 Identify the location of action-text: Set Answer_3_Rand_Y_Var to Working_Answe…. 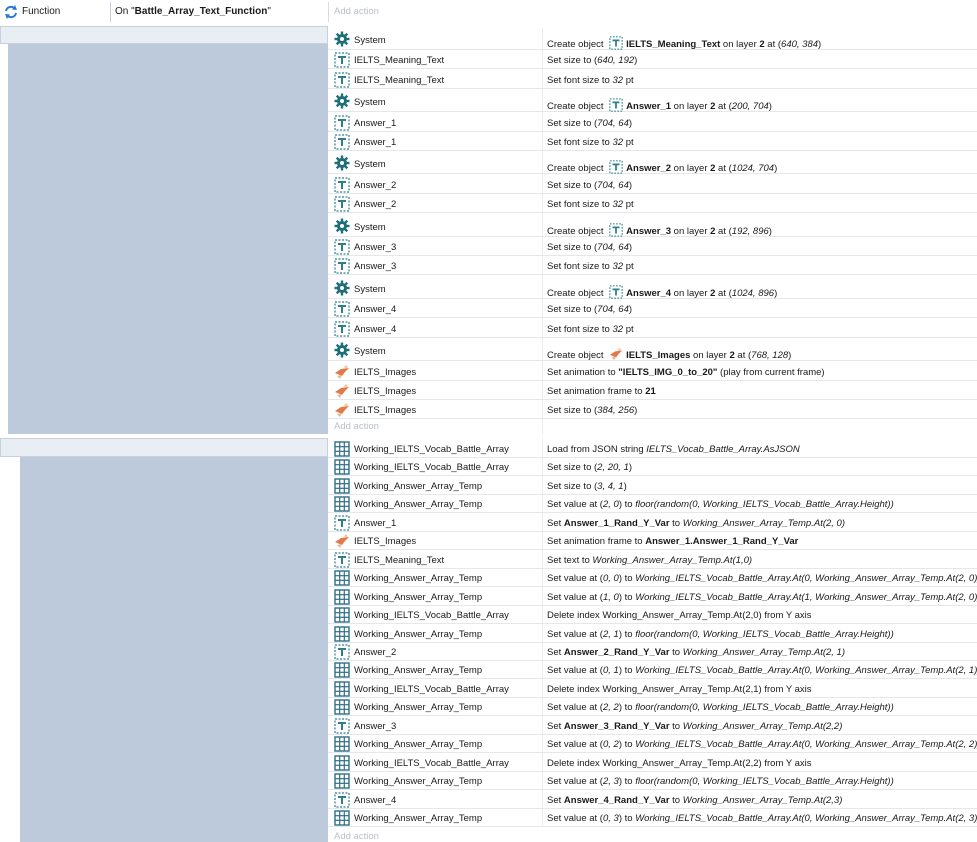
(694, 726).